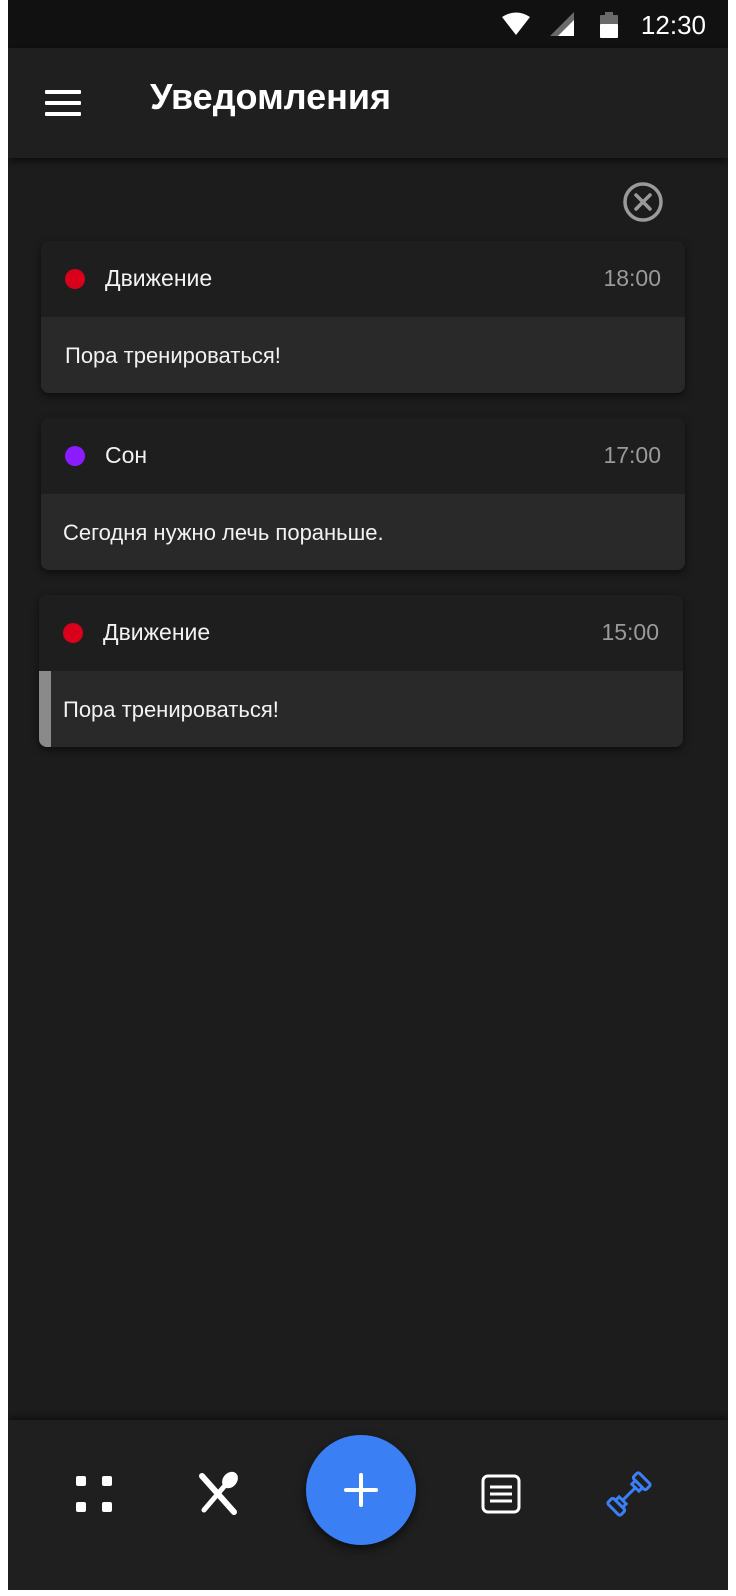 Image resolution: width=736 pixels, height=1596 pixels. Describe the element at coordinates (368, 24) in the screenshot. I see `status-bar: 12:30` at that location.